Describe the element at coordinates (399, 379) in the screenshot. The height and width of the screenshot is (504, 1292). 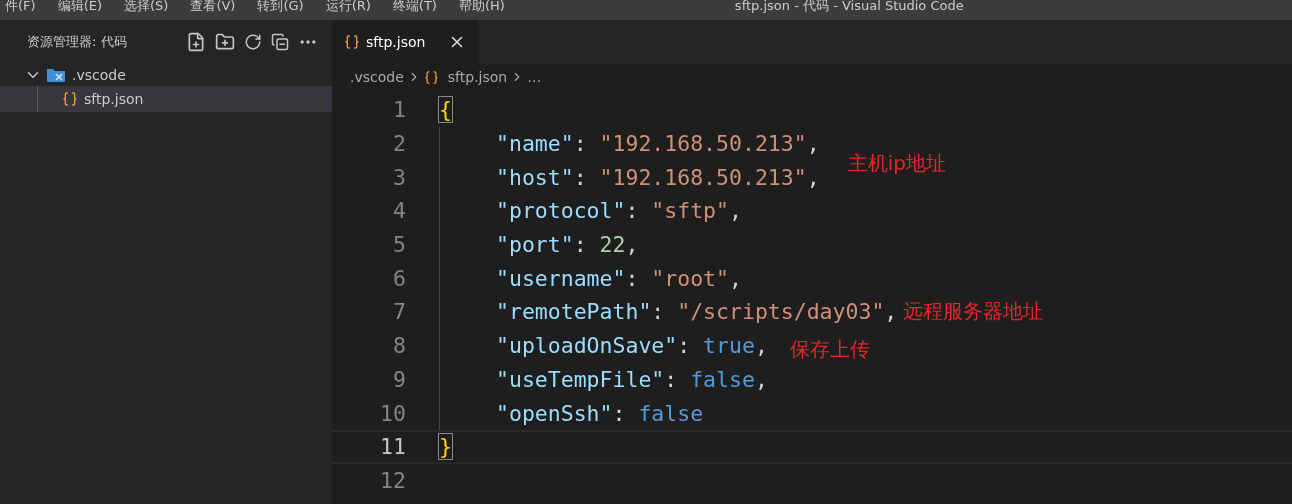
I see `line-number: 9` at that location.